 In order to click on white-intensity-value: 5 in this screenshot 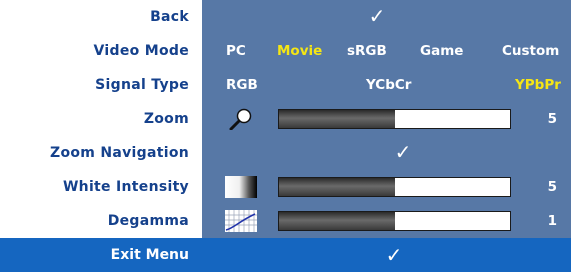, I will do `click(552, 187)`.